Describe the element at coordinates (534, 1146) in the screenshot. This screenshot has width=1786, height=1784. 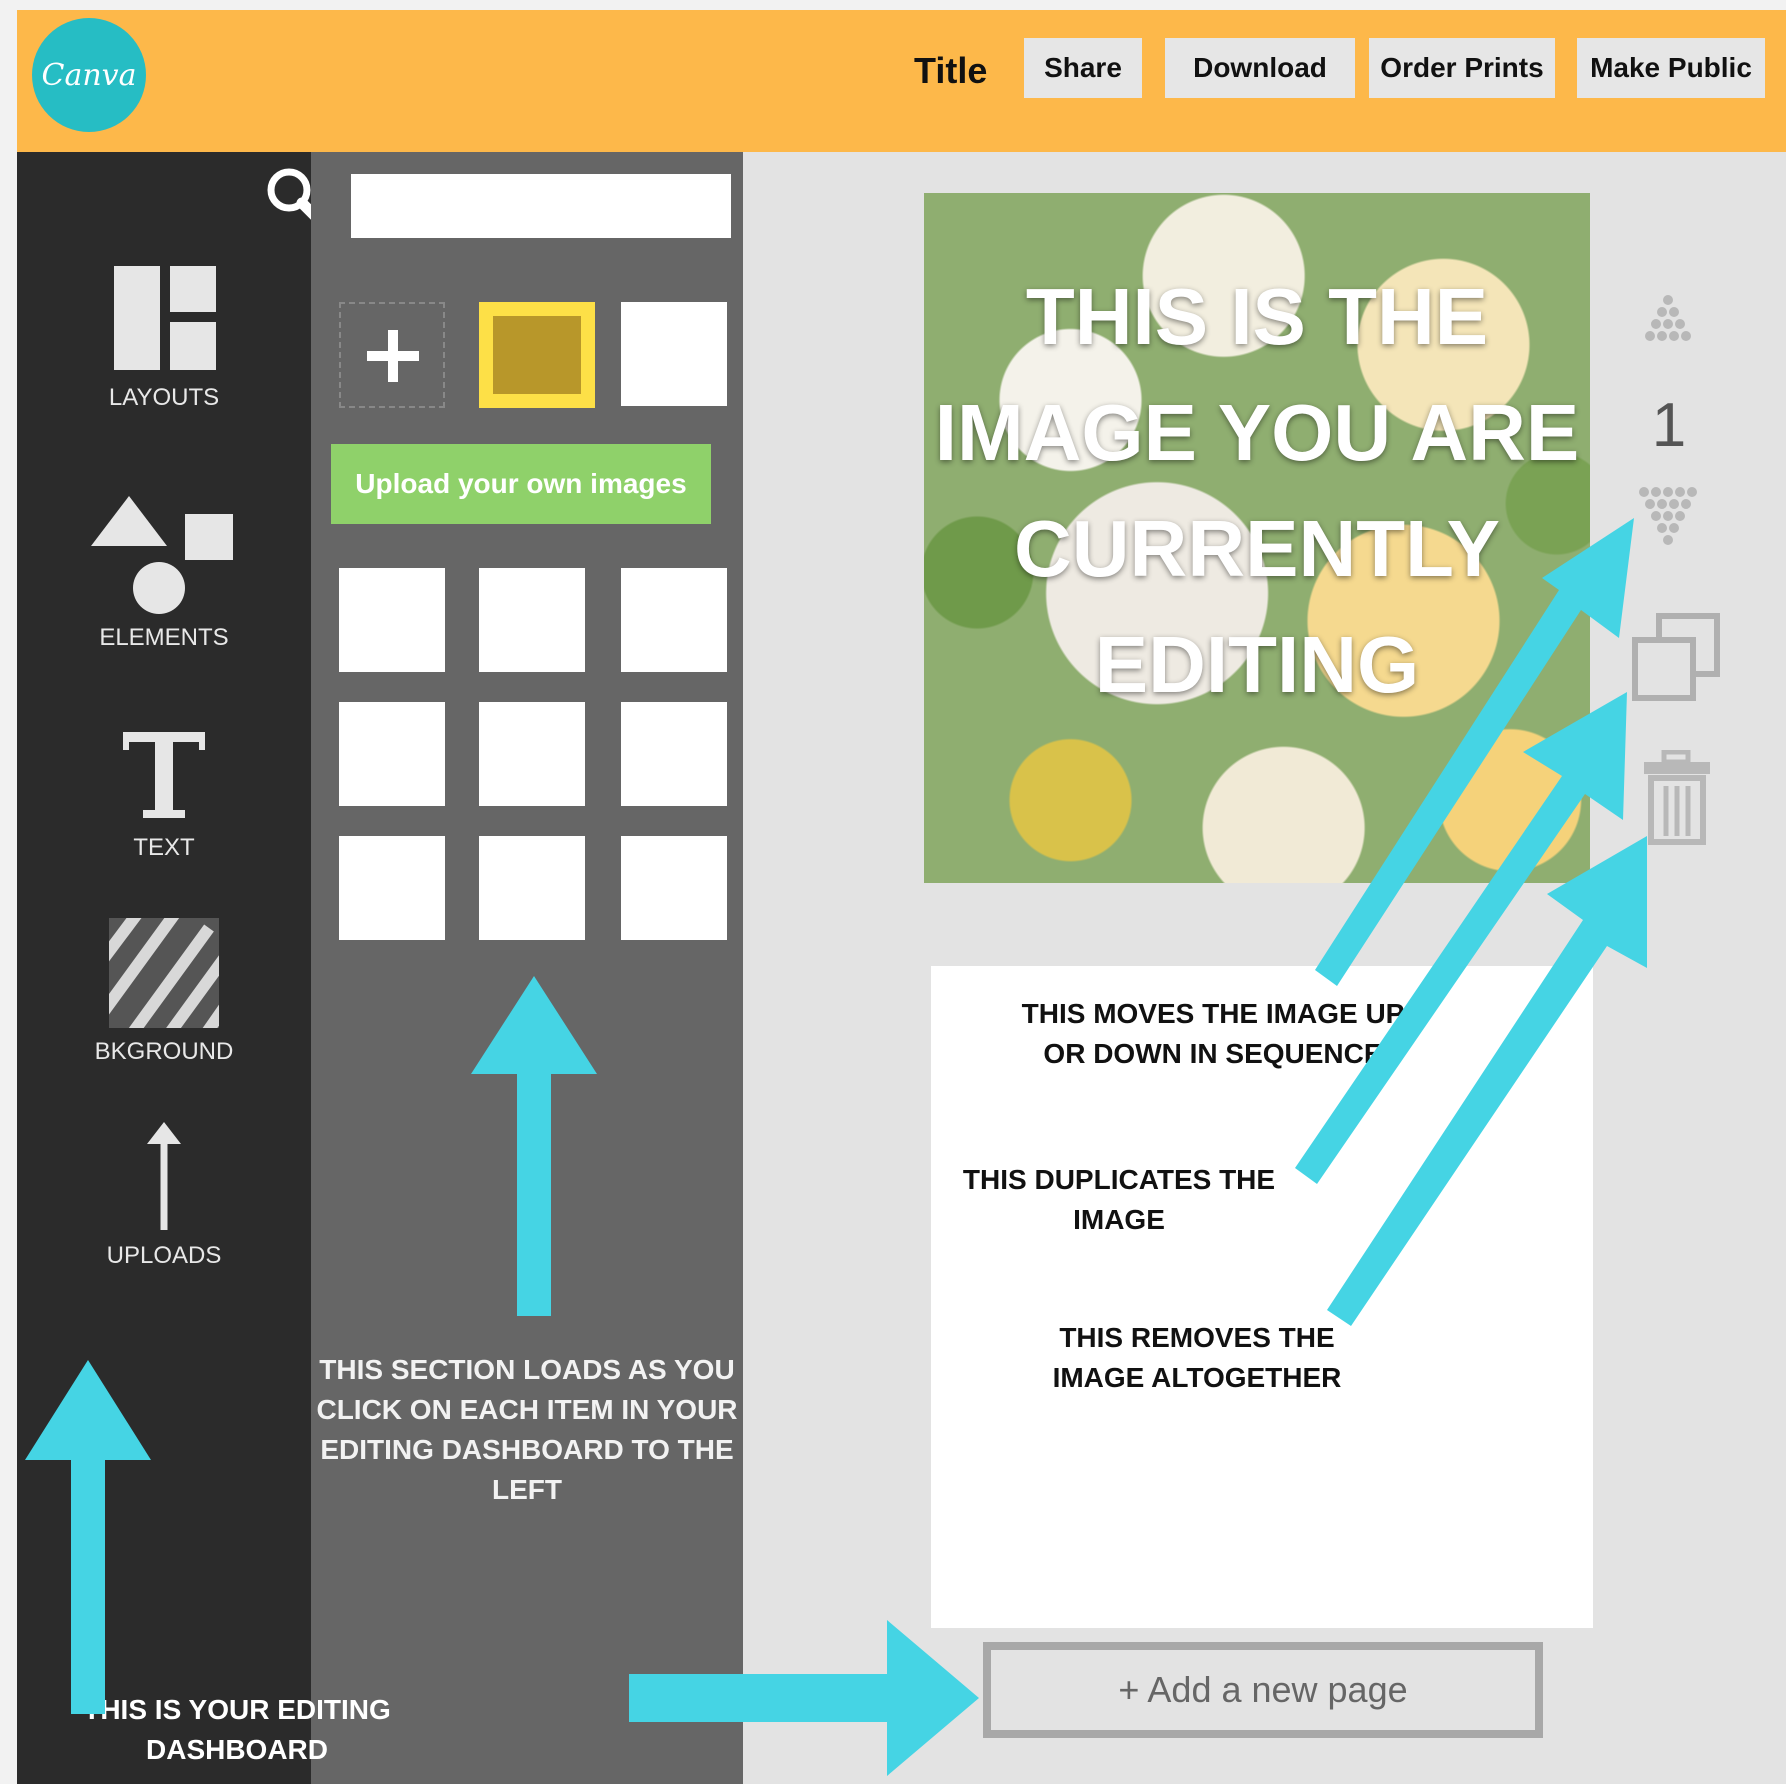
I see `arrow-up-panel` at that location.